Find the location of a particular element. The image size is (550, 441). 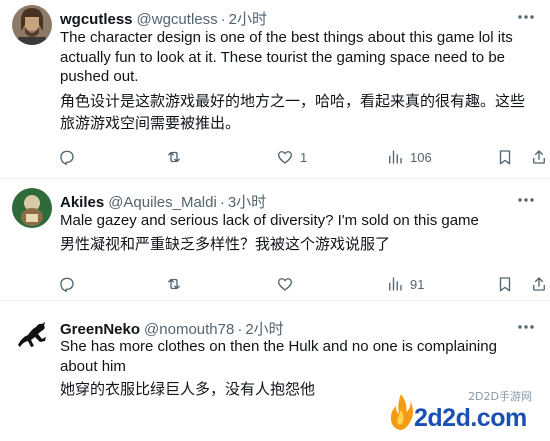

tweet-actions: 1 106 is located at coordinates (303, 157).